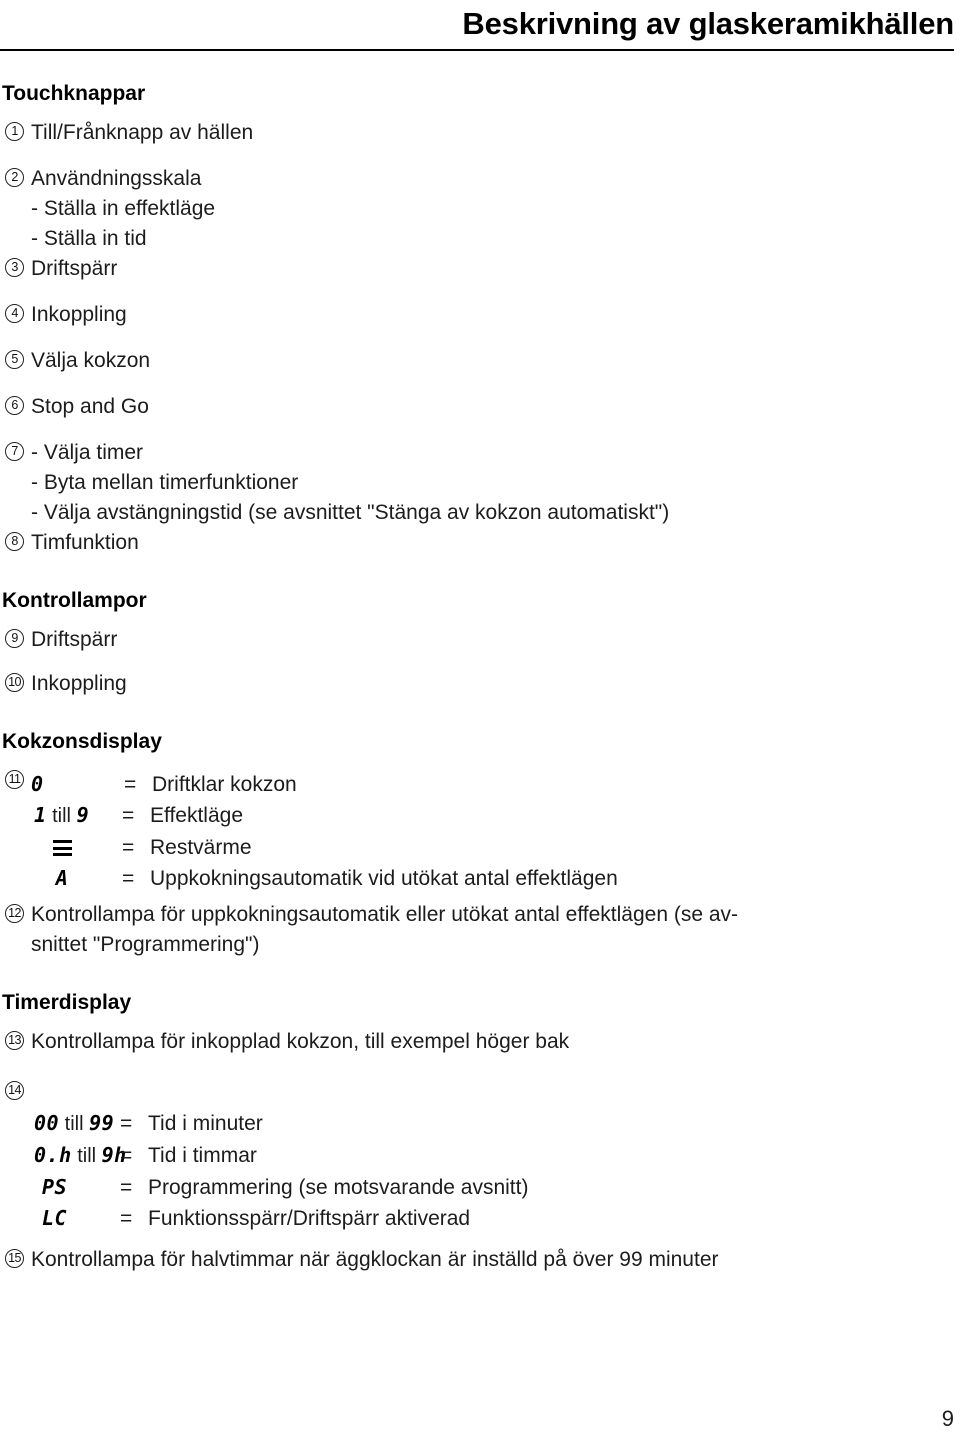  Describe the element at coordinates (202, 1155) in the screenshot. I see `timer-display-description: Tid i timmar` at that location.